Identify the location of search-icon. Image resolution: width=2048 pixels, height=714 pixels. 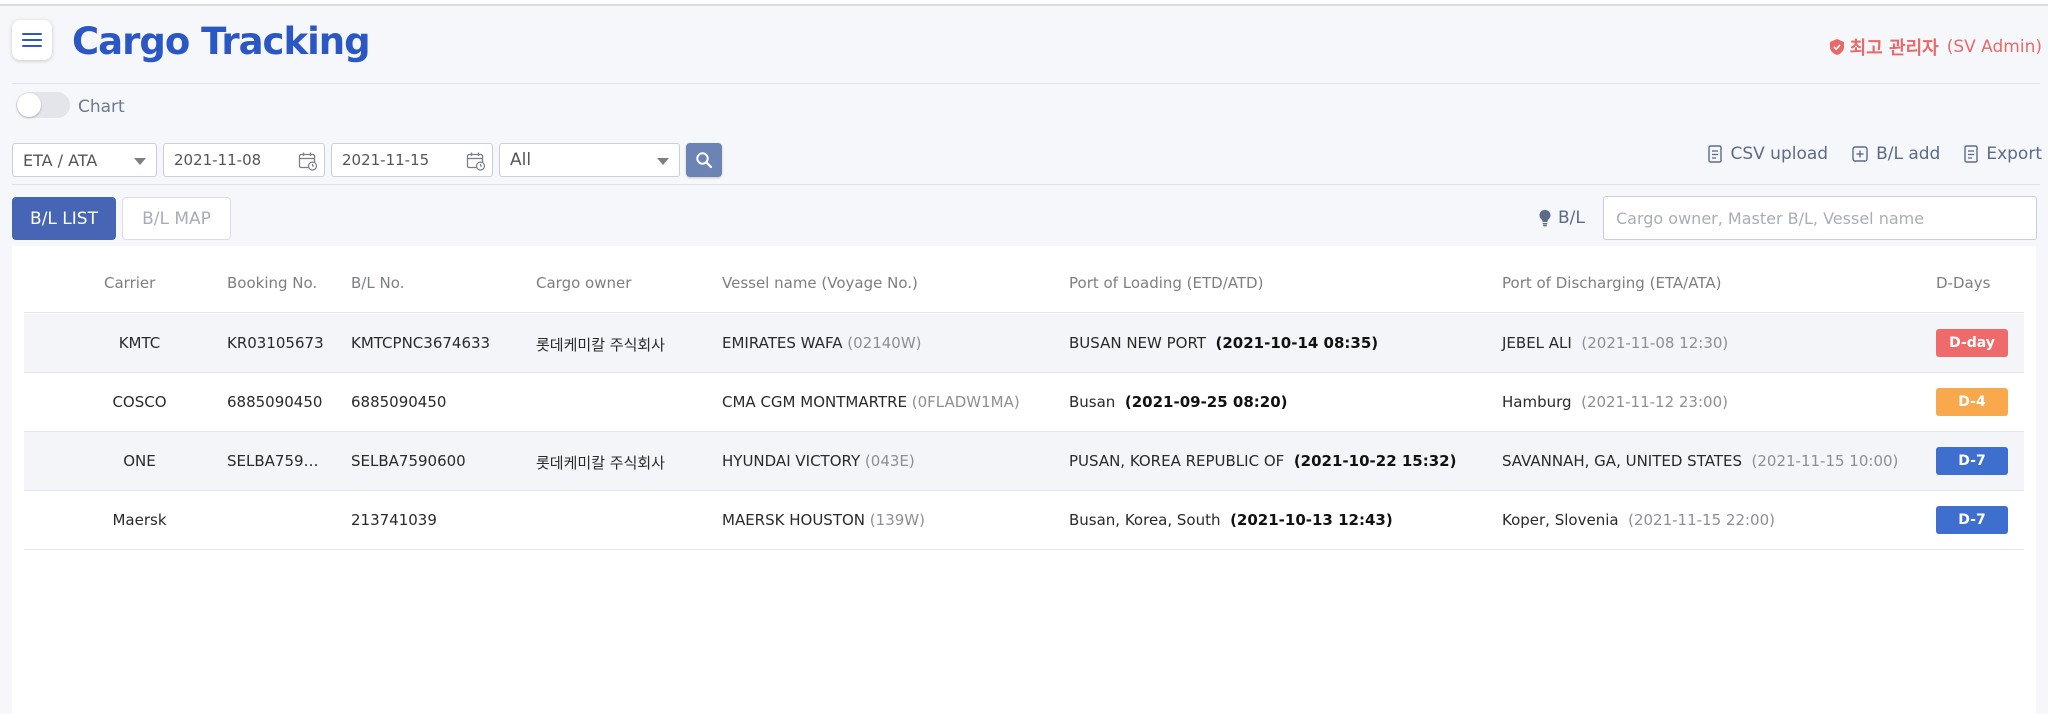
(704, 160).